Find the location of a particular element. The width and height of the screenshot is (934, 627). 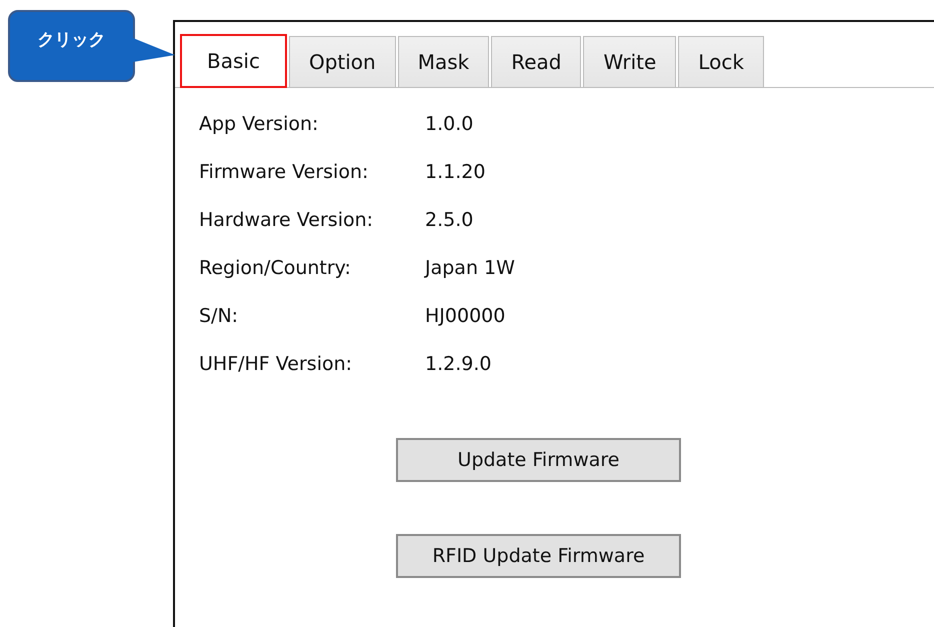

info-label: Firmware Version: is located at coordinates (284, 172).